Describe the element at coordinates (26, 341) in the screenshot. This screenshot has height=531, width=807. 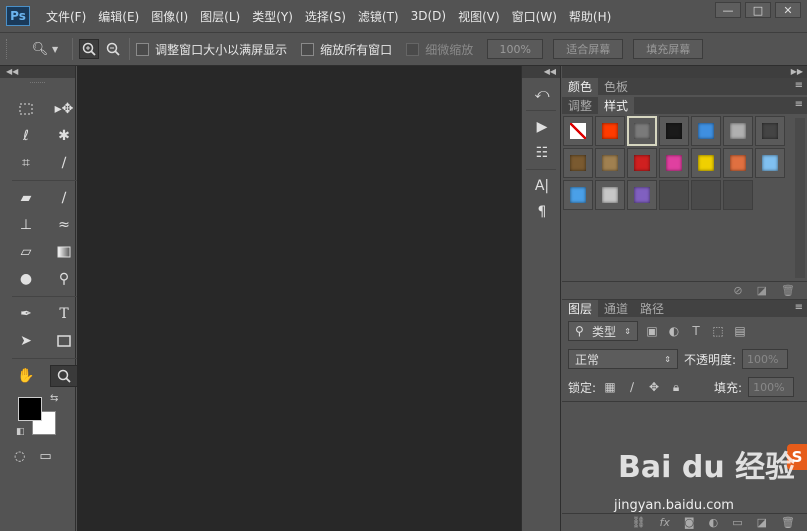
I see `path-selection-tool-icon: ➤` at that location.